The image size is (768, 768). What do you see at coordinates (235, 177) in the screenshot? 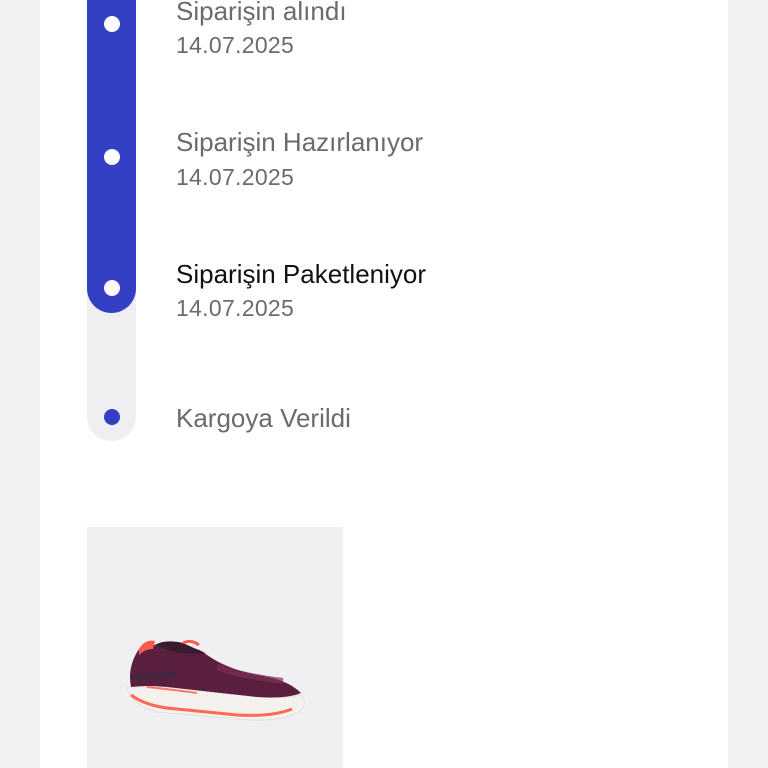
I see `step-2-date: 14.07.2025` at bounding box center [235, 177].